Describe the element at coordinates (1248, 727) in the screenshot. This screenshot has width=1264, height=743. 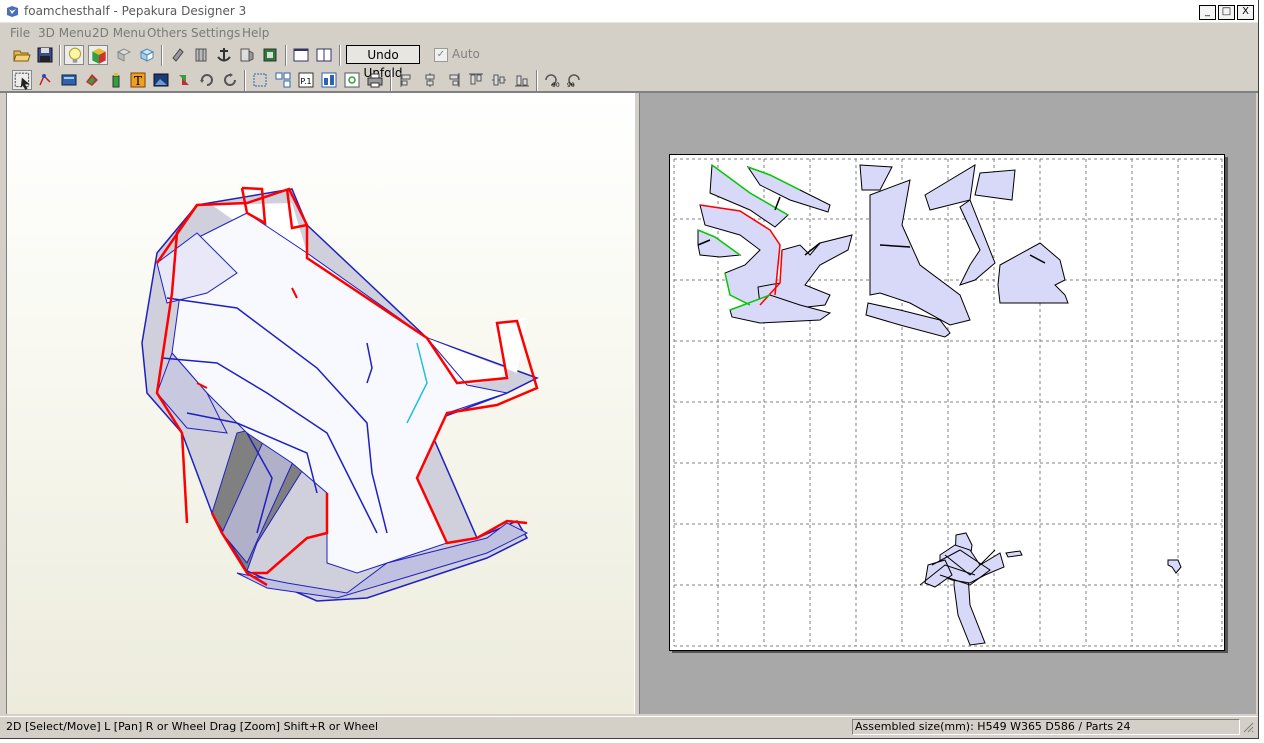
I see `resize-grip-icon` at that location.